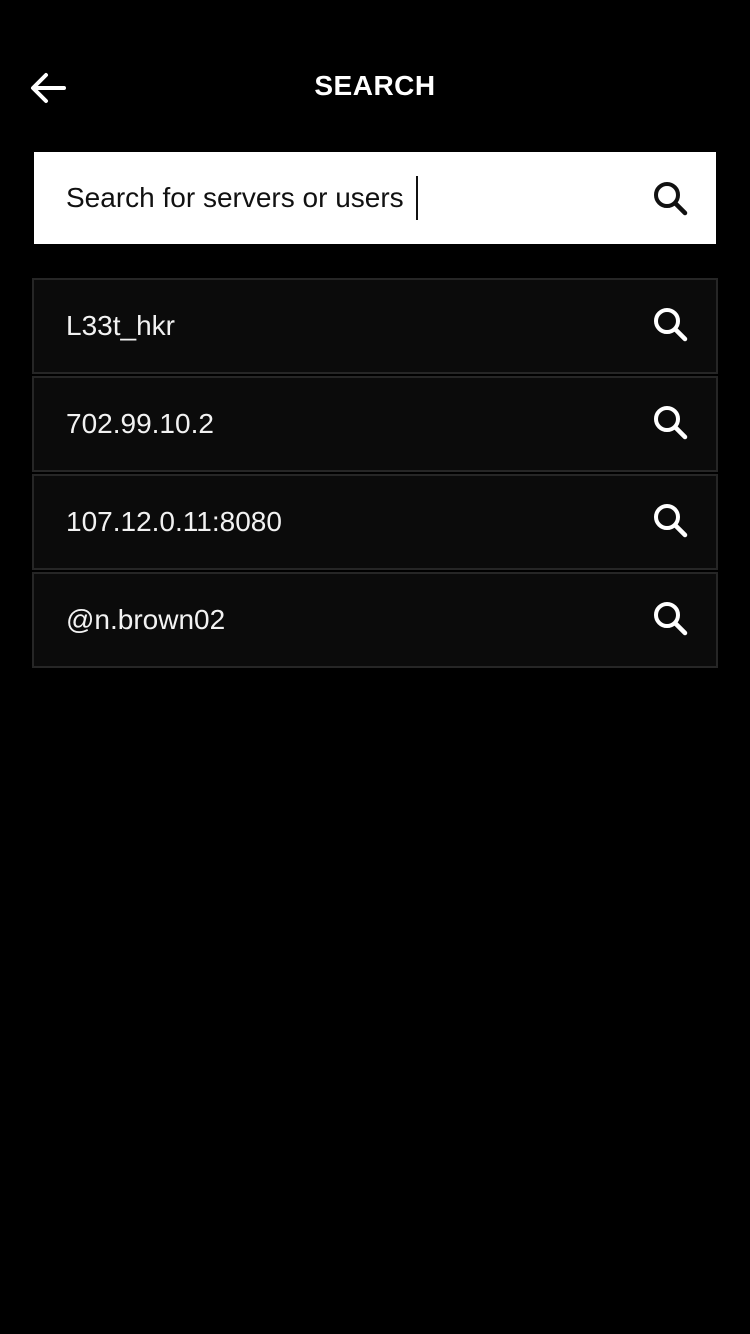 The image size is (750, 1334). What do you see at coordinates (375, 85) in the screenshot?
I see `page-title: SEARCH` at bounding box center [375, 85].